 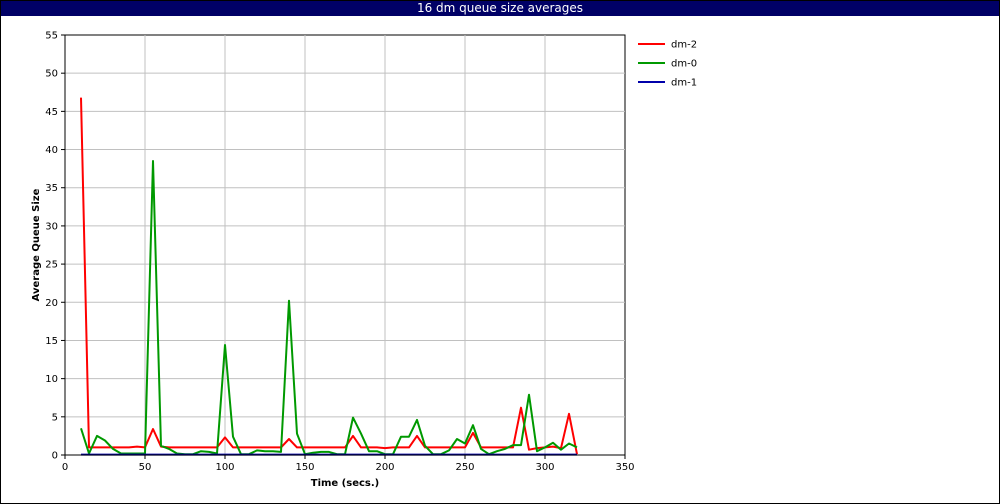 I want to click on y-tick-label: 0, so click(x=55, y=456).